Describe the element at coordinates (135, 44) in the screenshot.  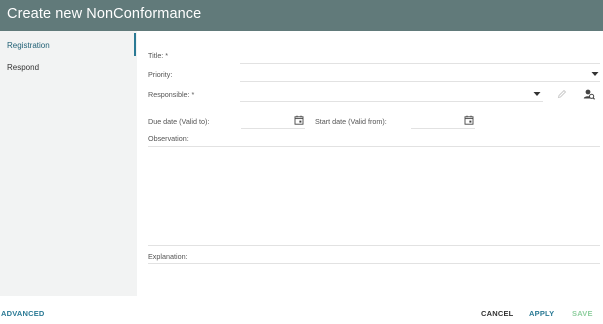
I see `active-tab-indicator` at that location.